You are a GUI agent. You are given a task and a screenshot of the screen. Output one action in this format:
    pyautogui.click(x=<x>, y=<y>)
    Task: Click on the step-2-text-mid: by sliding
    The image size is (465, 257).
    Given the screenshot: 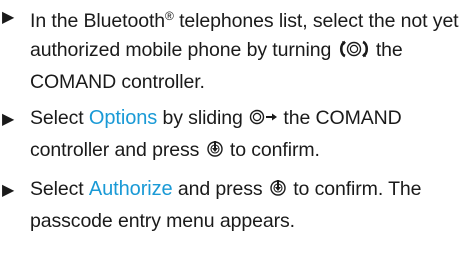 What is the action you would take?
    pyautogui.click(x=203, y=118)
    